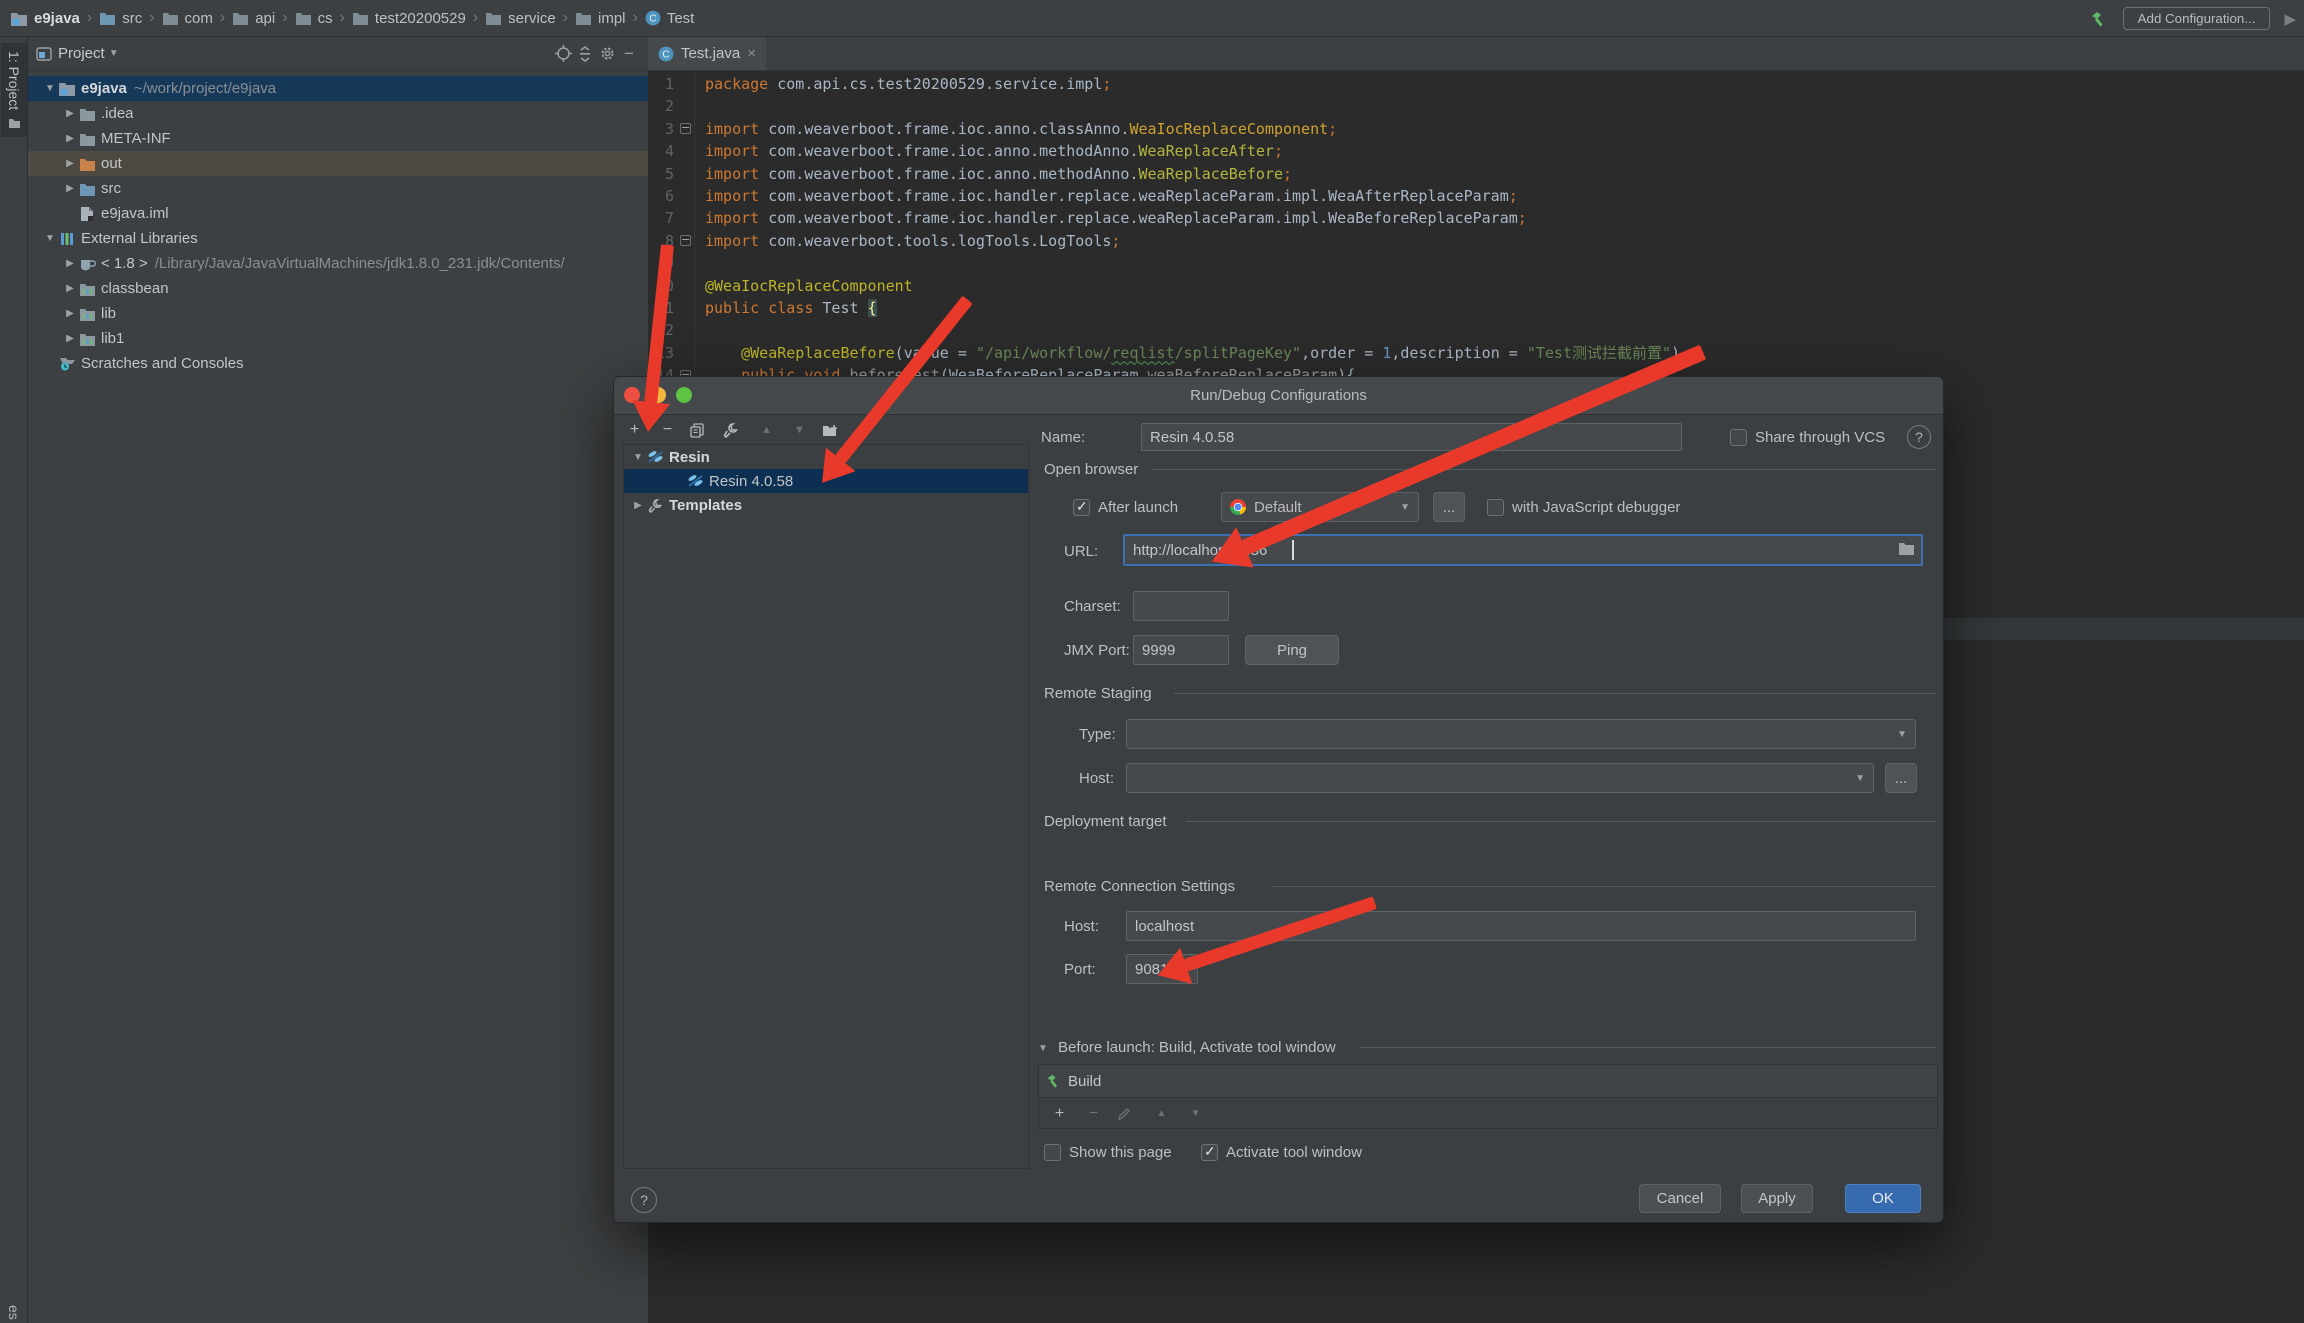 The width and height of the screenshot is (2304, 1323). Describe the element at coordinates (1476, 330) in the screenshot. I see `code-line: 12` at that location.